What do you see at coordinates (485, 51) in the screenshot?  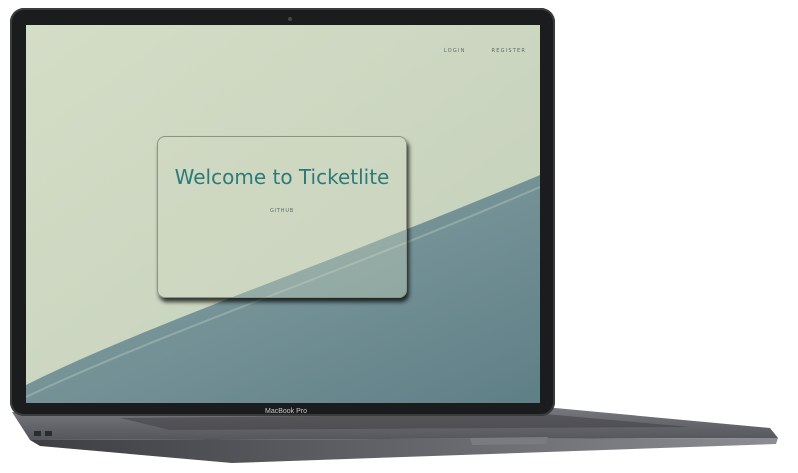 I see `top-nav: LOGIN REGISTER` at bounding box center [485, 51].